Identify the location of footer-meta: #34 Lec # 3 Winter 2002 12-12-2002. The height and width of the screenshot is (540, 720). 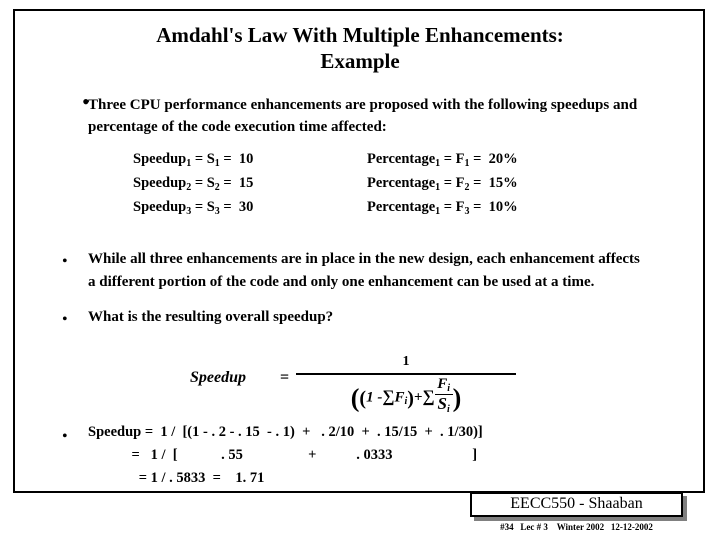
(576, 527).